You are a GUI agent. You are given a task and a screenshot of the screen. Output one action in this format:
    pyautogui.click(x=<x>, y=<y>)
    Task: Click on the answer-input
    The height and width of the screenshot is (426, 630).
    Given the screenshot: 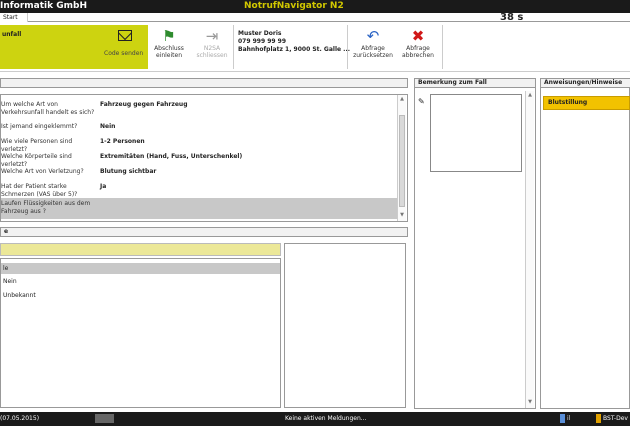 What is the action you would take?
    pyautogui.click(x=140, y=249)
    